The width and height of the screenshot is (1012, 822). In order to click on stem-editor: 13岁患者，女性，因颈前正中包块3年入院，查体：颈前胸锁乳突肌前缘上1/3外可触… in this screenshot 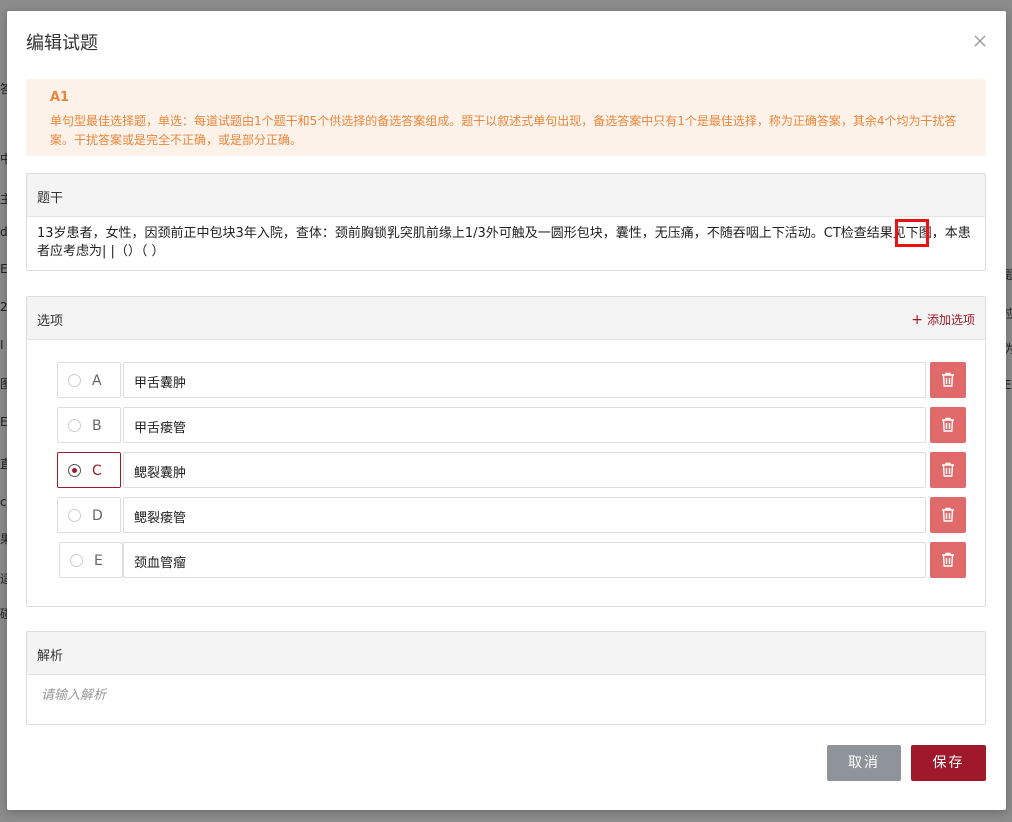, I will do `click(506, 243)`.